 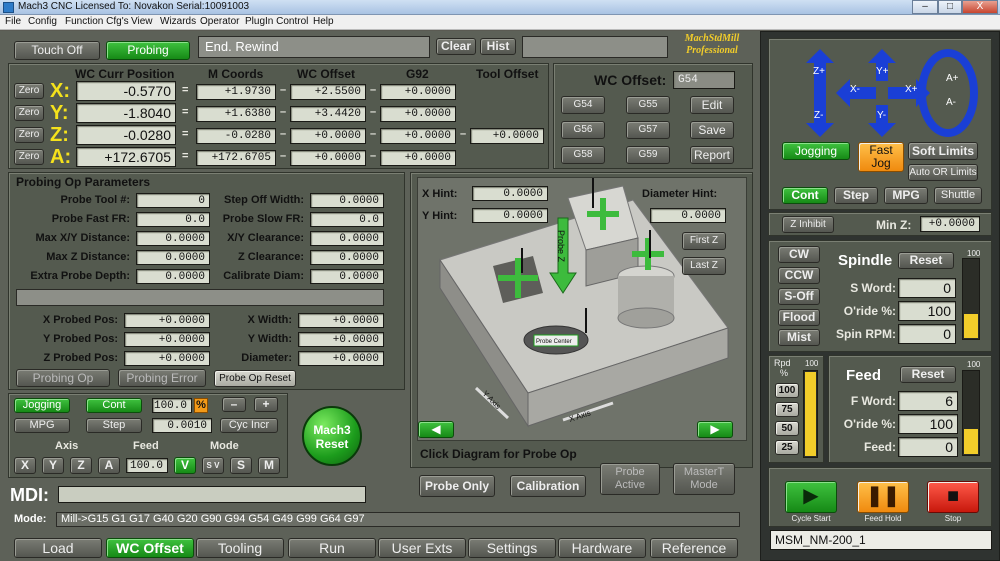 I want to click on tab-settings: Settings, so click(x=512, y=548).